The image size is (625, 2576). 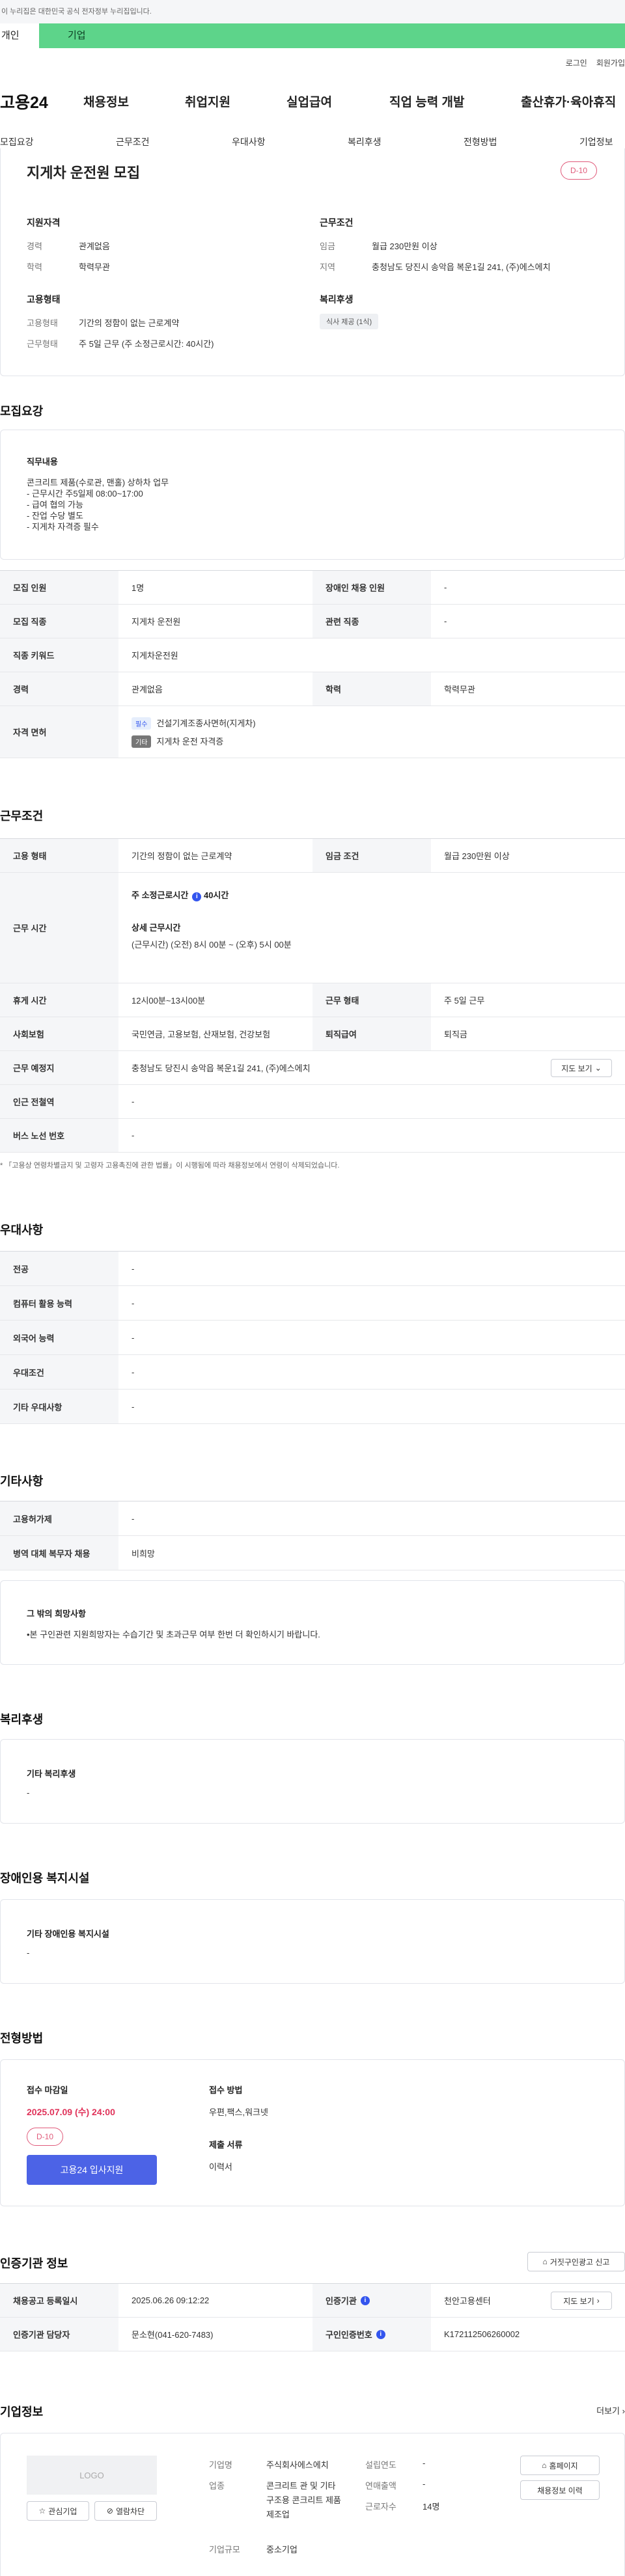 I want to click on company-size: 중소기업, so click(x=282, y=2550).